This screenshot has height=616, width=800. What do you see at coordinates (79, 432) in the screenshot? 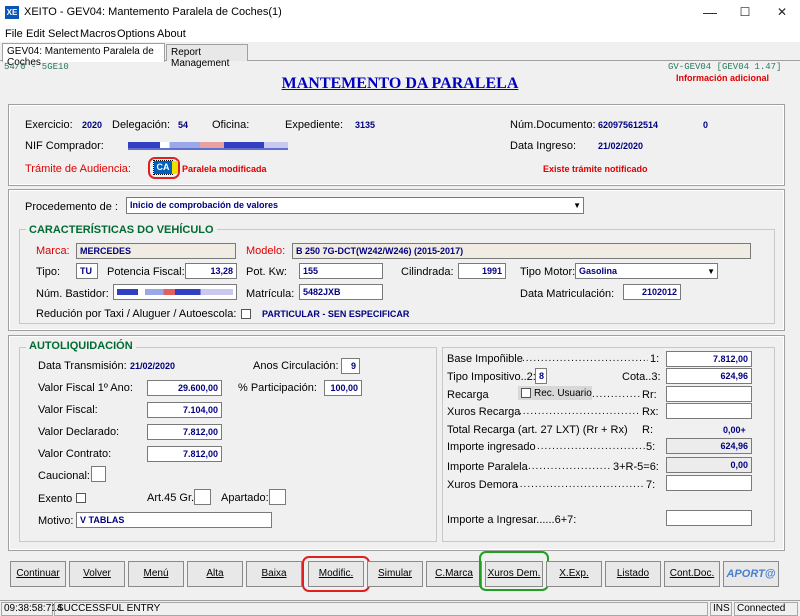
I see `valor-declarado-label: Valor Declarado:` at bounding box center [79, 432].